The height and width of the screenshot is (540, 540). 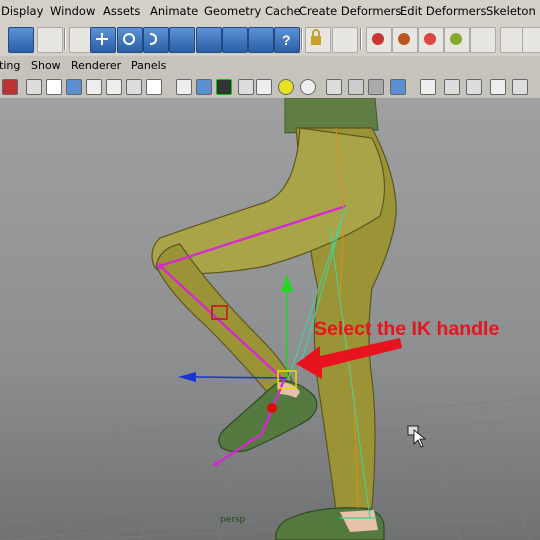 I want to click on menu-display: Display, so click(x=22, y=11).